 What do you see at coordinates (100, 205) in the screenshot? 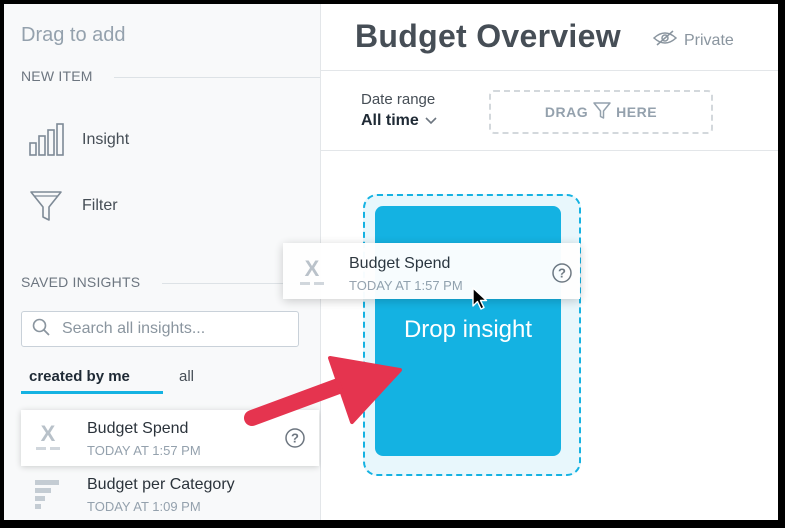
I see `new-filter-label: Filter` at bounding box center [100, 205].